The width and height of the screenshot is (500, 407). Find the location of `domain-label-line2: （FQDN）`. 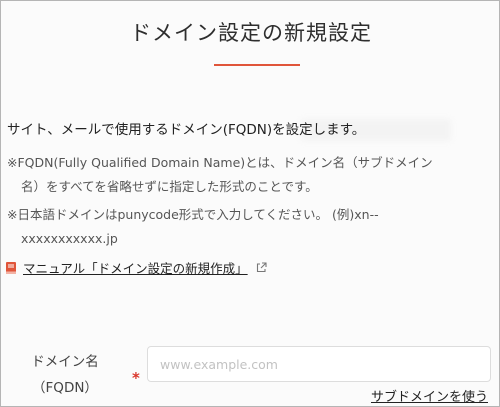

domain-label-line2: （FQDN） is located at coordinates (65, 388).